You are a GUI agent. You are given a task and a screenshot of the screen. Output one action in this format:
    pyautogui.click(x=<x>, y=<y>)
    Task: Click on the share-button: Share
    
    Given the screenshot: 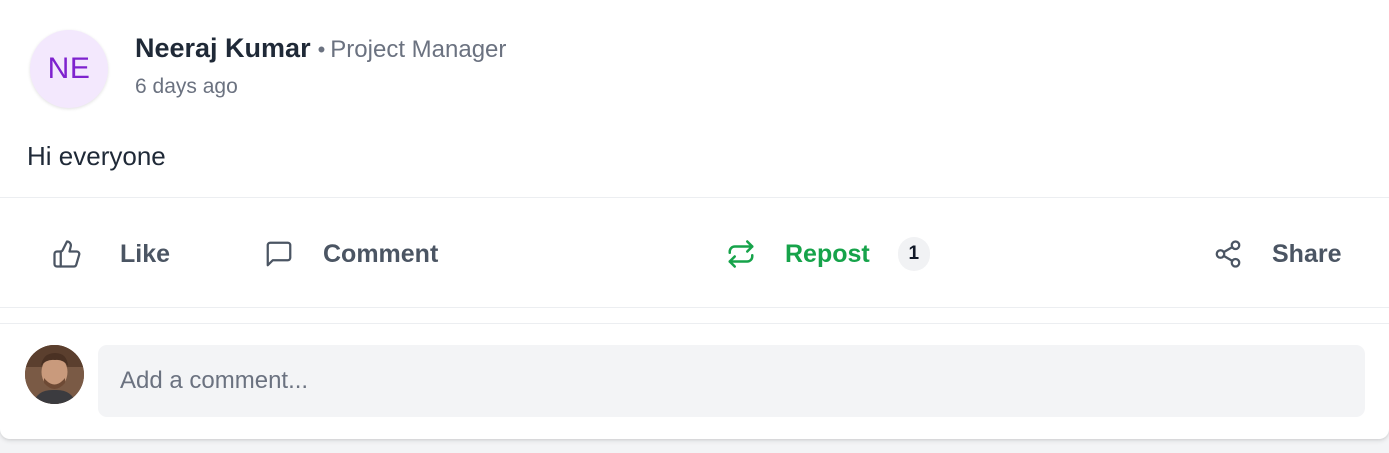 What is the action you would take?
    pyautogui.click(x=1277, y=254)
    